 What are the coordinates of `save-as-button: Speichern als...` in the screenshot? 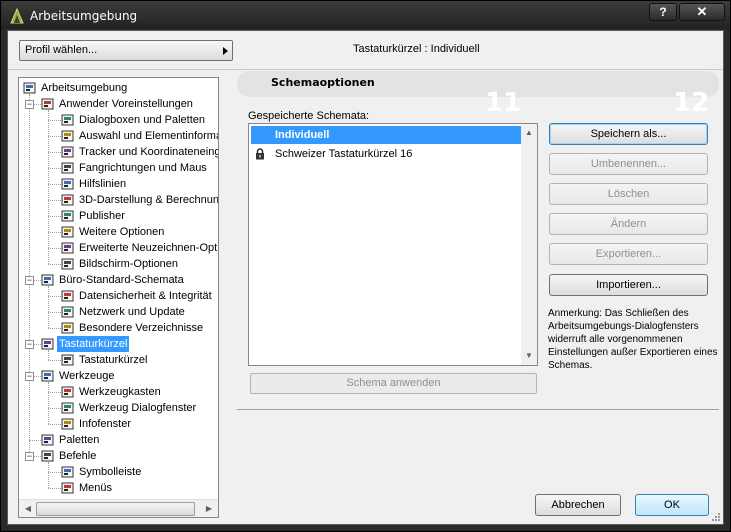 It's located at (628, 134).